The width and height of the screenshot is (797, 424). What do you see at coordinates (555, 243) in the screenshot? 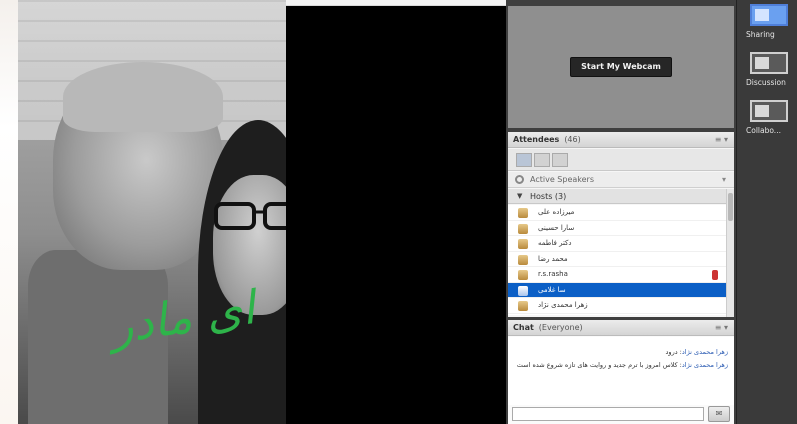
I see `attendee-name: دکتر فاطمه` at bounding box center [555, 243].